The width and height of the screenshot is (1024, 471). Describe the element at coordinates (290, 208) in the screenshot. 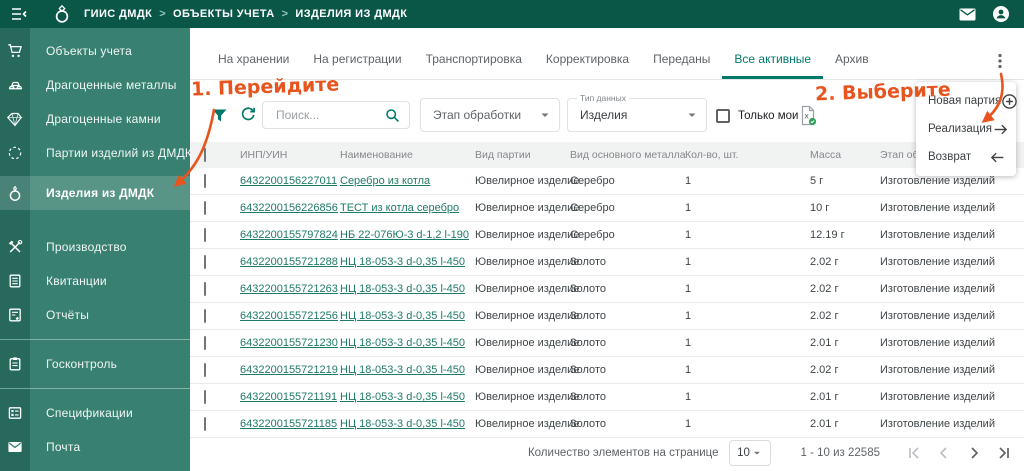

I see `inp-uin-link: 6432200156226856` at that location.